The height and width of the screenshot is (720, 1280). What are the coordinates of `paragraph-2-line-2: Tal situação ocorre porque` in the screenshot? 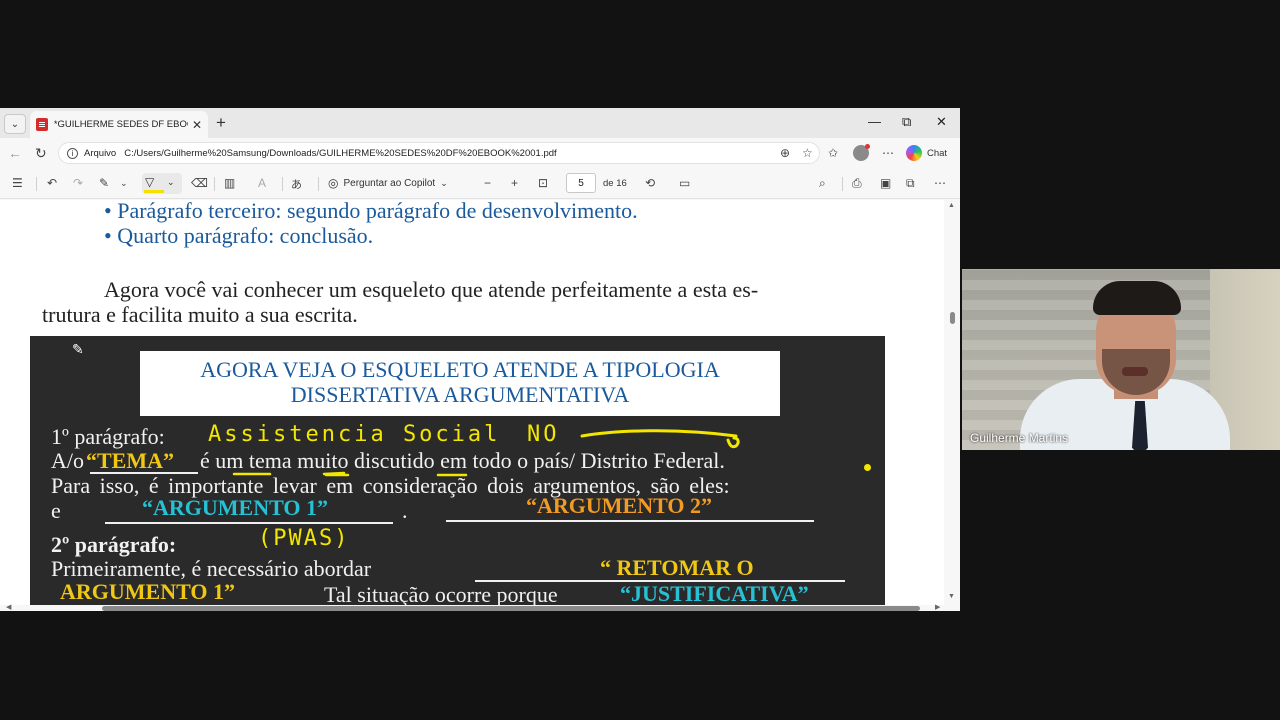 It's located at (441, 593).